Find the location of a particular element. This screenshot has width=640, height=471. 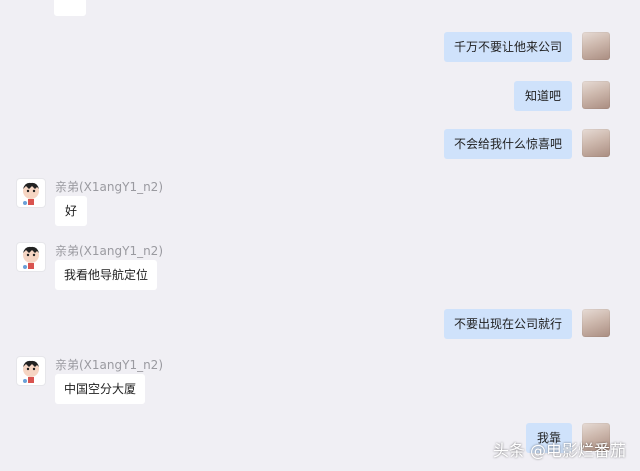

watermark: 头条 @电影烂番茄 is located at coordinates (559, 450).